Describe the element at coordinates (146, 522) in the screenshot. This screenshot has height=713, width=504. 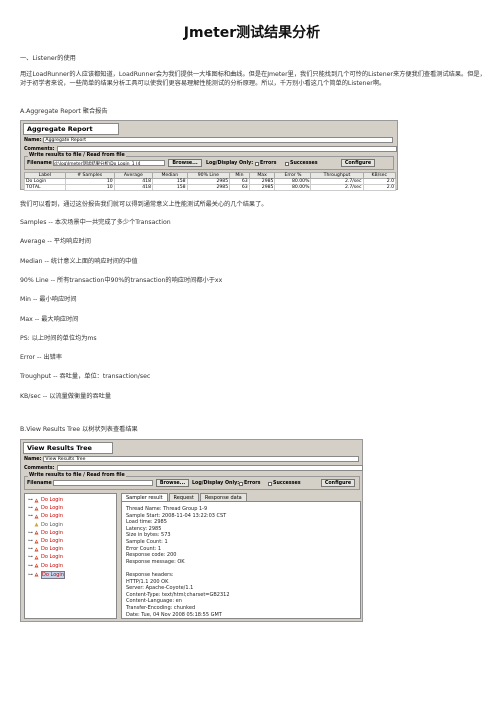
I see `result-line: Load time: 2985` at that location.